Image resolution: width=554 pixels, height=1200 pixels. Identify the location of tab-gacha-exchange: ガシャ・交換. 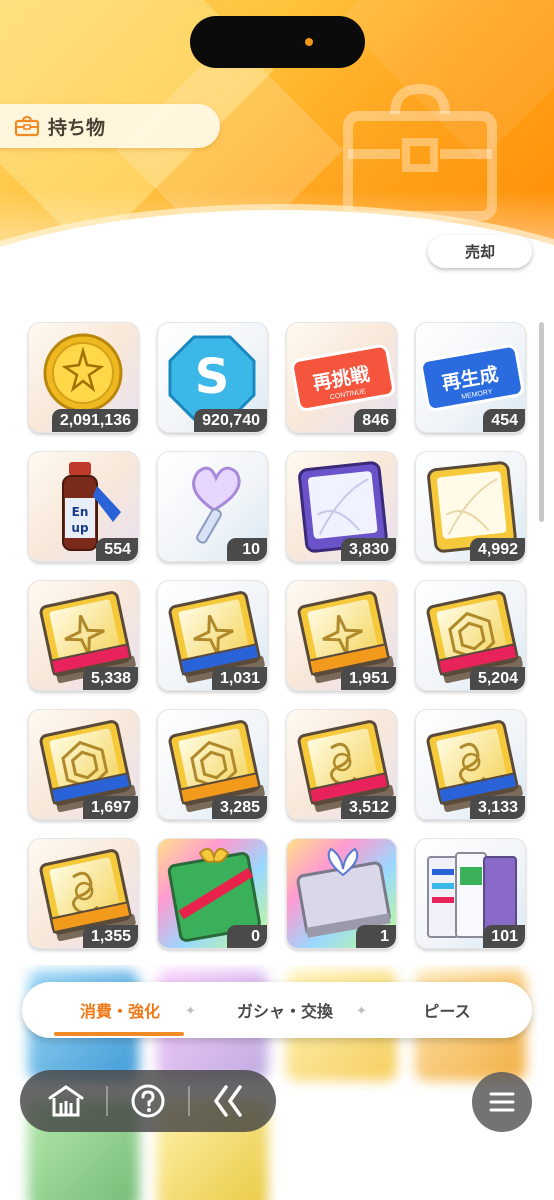
(285, 1010).